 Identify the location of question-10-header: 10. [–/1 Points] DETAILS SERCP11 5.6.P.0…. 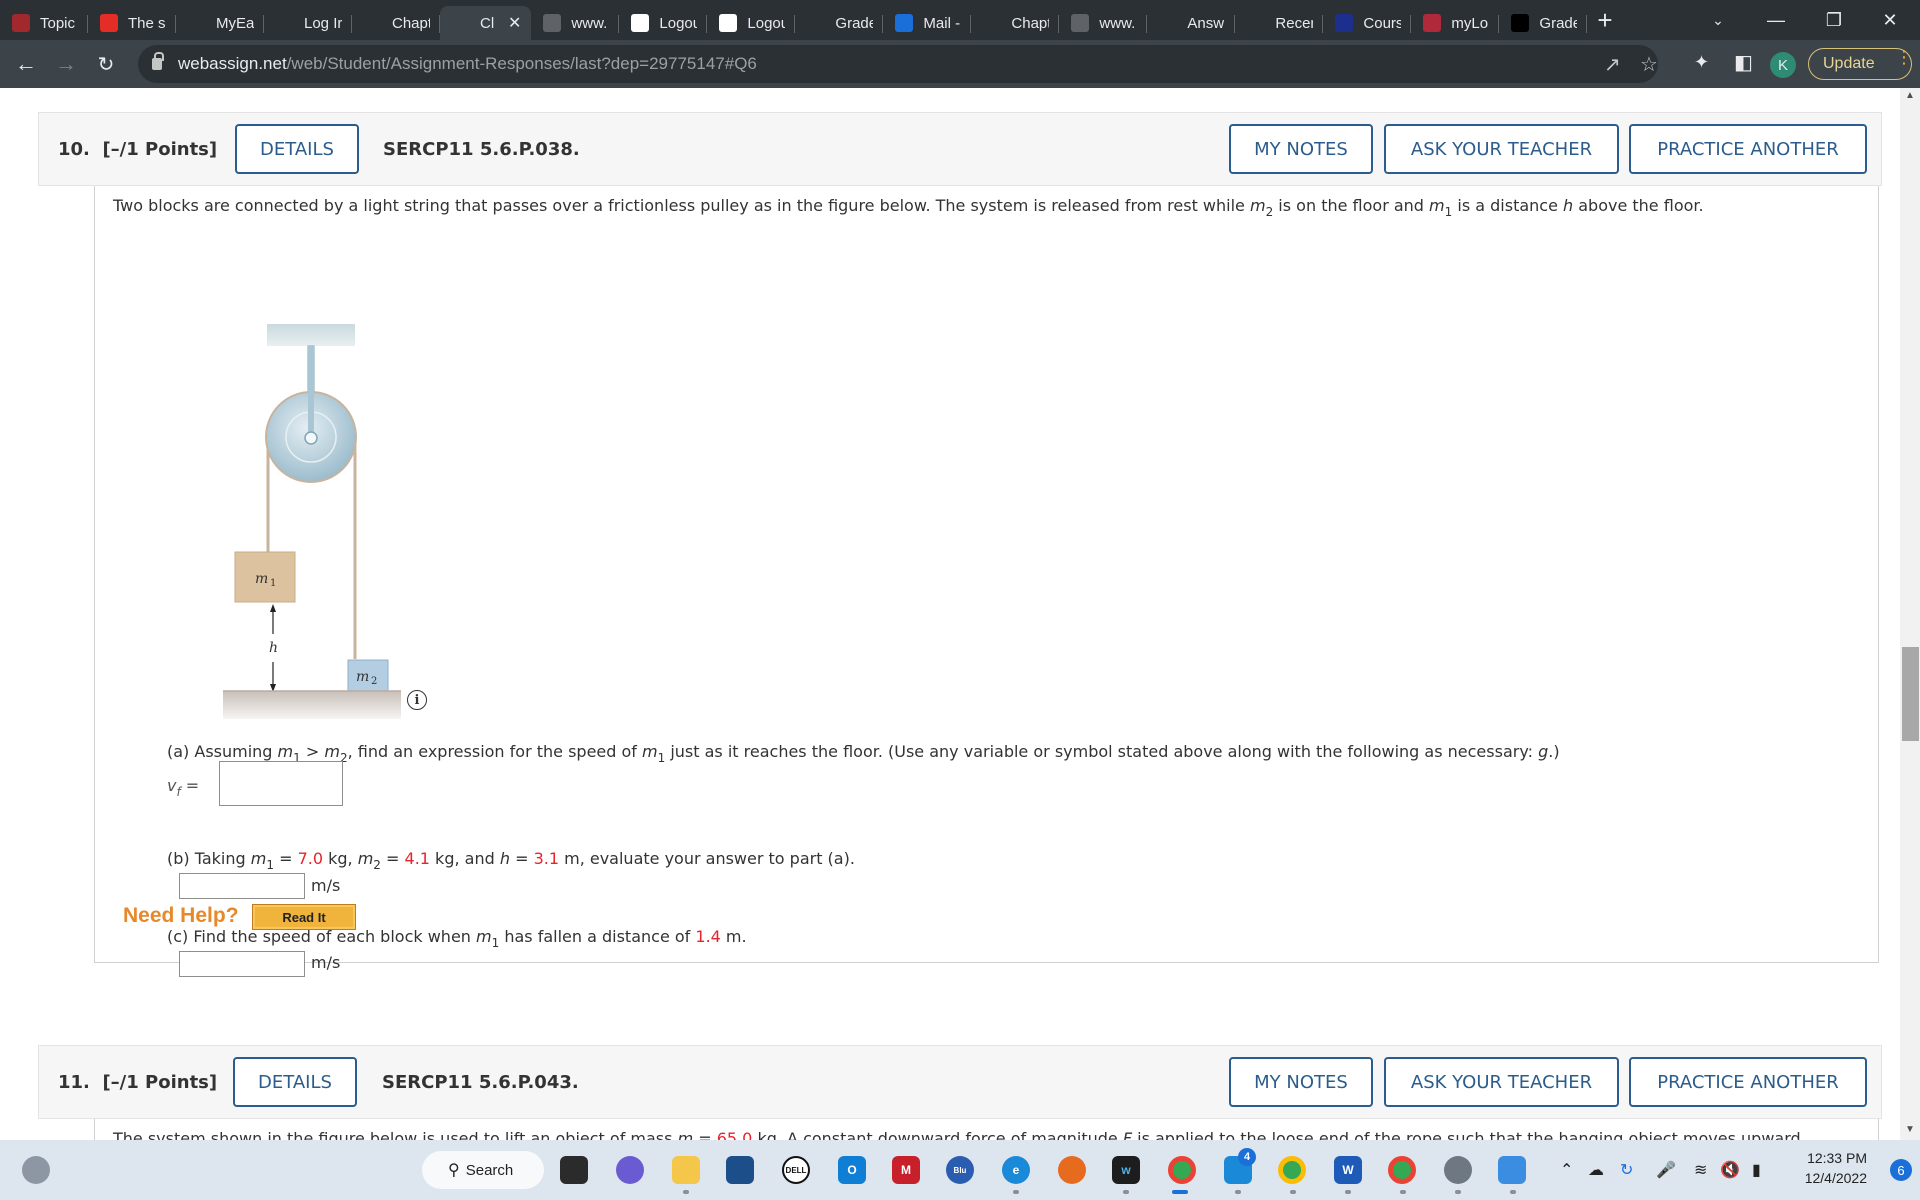
(960, 149).